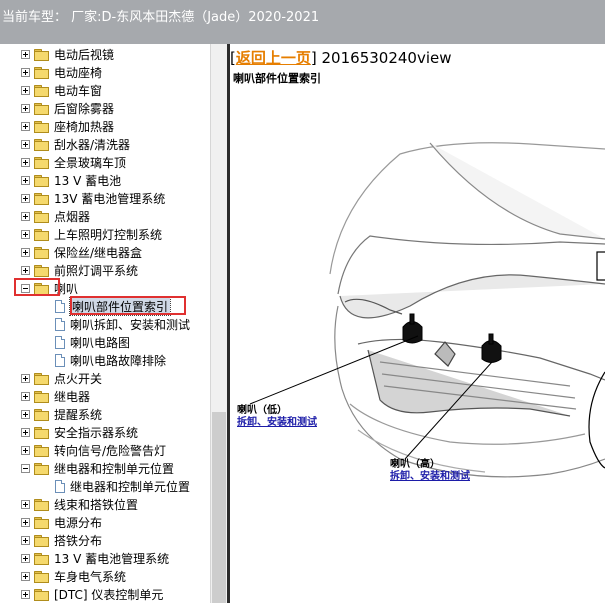 This screenshot has height=603, width=605. Describe the element at coordinates (219, 507) in the screenshot. I see `tree-scrollbar-thumb` at that location.